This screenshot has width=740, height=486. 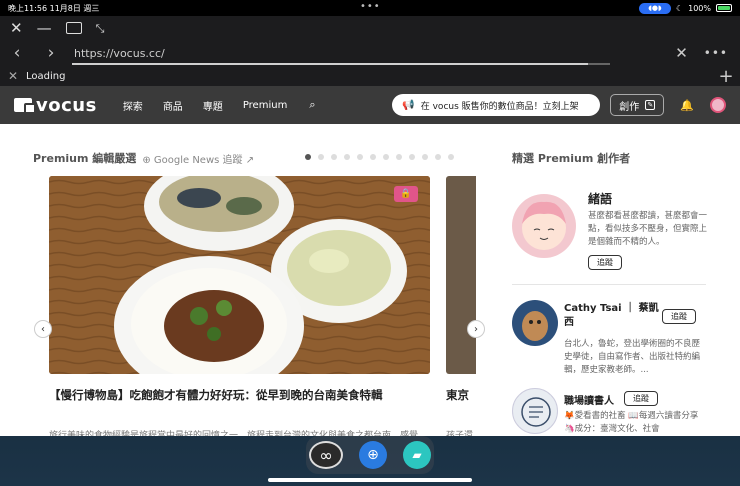 What do you see at coordinates (718, 105) in the screenshot?
I see `user-avatar` at bounding box center [718, 105].